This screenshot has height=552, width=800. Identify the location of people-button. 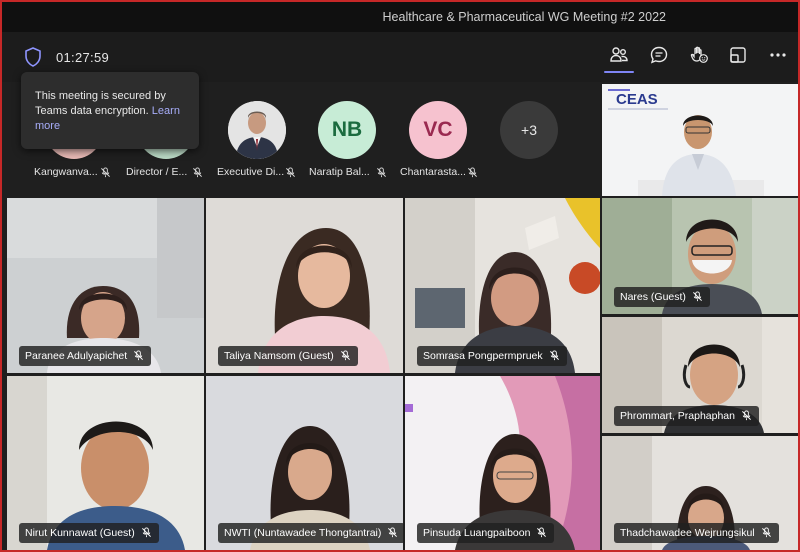
(619, 58).